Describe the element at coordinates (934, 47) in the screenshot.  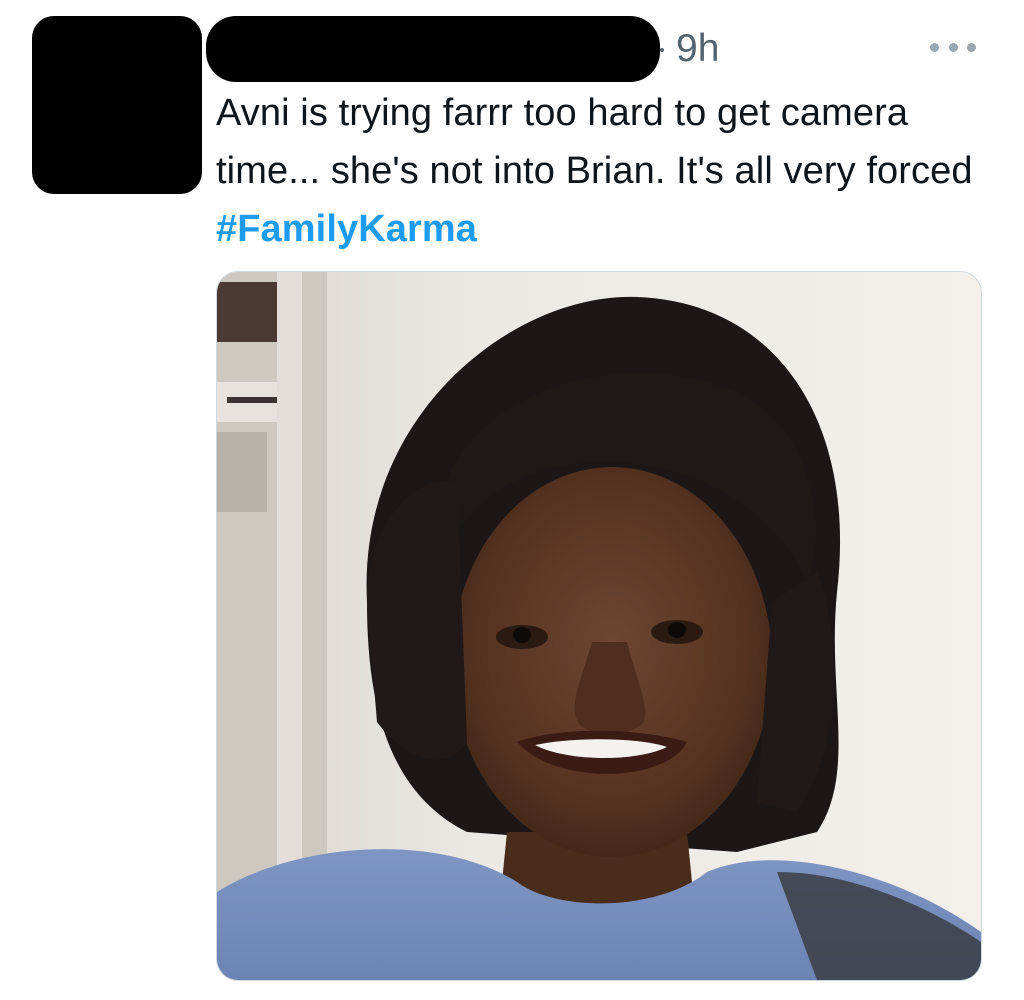
I see `more-horizontal-icon` at that location.